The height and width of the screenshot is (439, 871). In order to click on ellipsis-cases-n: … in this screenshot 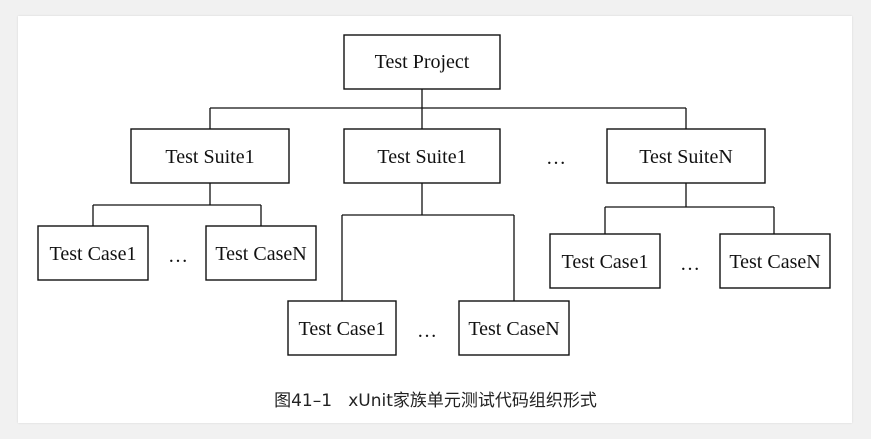, I will do `click(690, 264)`.